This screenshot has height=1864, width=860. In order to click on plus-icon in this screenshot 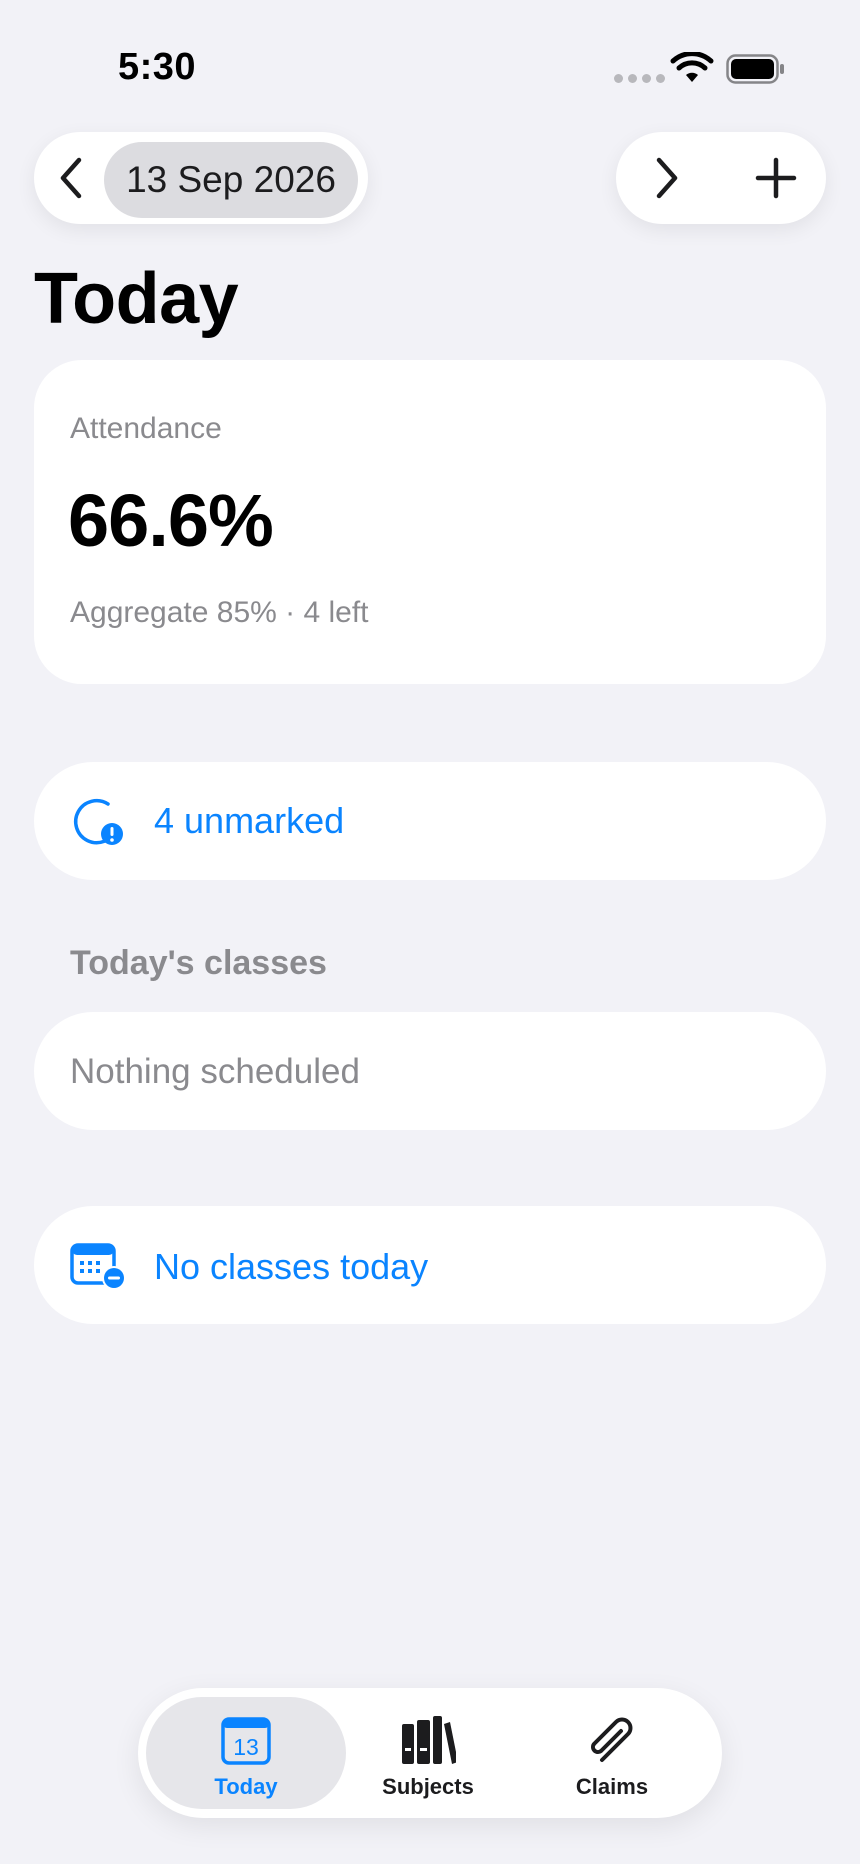, I will do `click(776, 178)`.